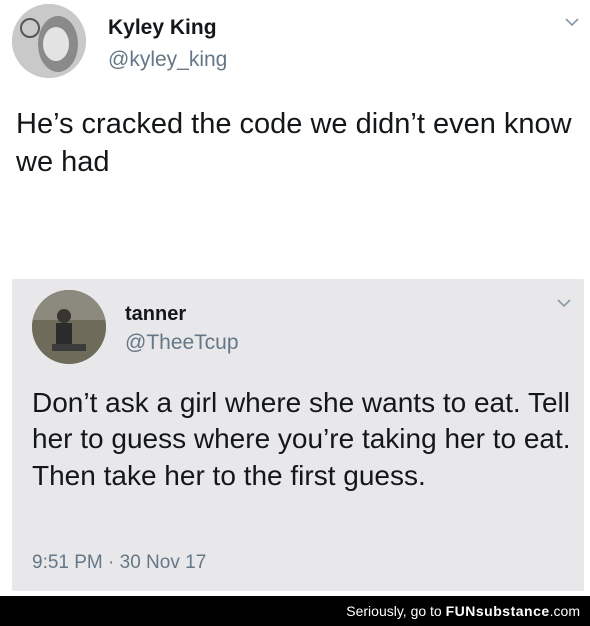 The height and width of the screenshot is (626, 590). What do you see at coordinates (295, 611) in the screenshot?
I see `watermark-bar: Seriously, go to FUNsubstance.com` at bounding box center [295, 611].